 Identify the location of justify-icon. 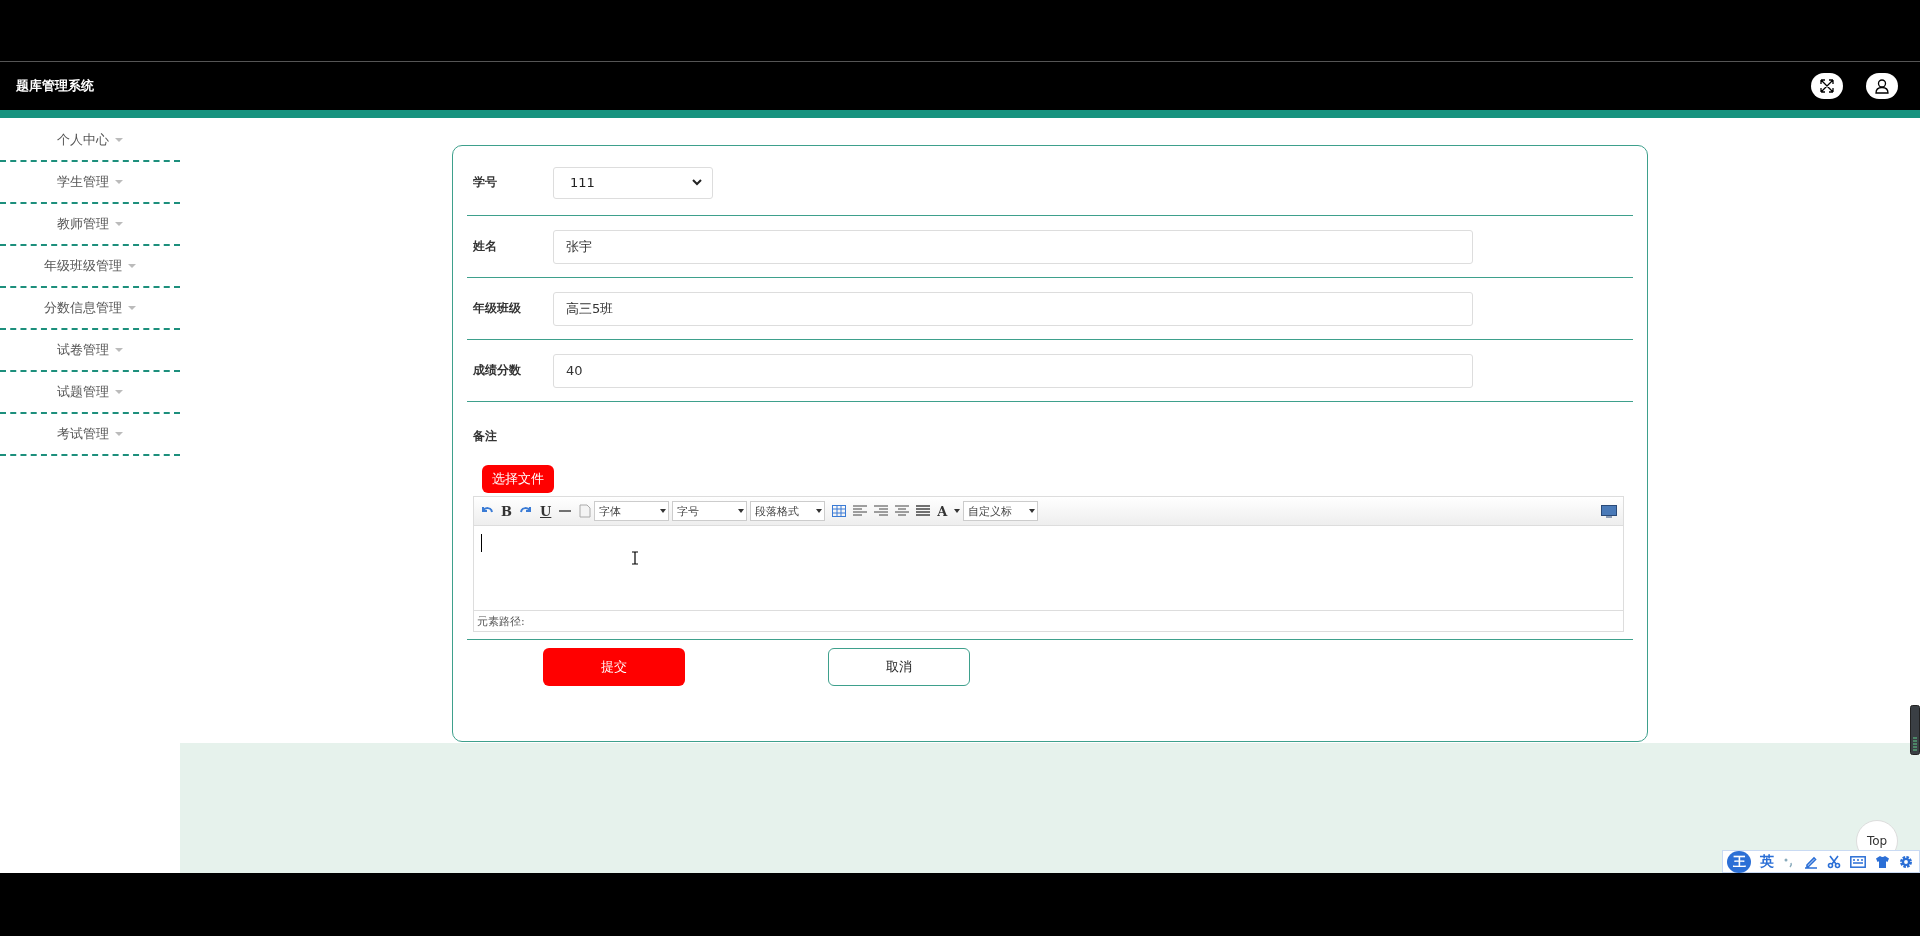
(923, 511).